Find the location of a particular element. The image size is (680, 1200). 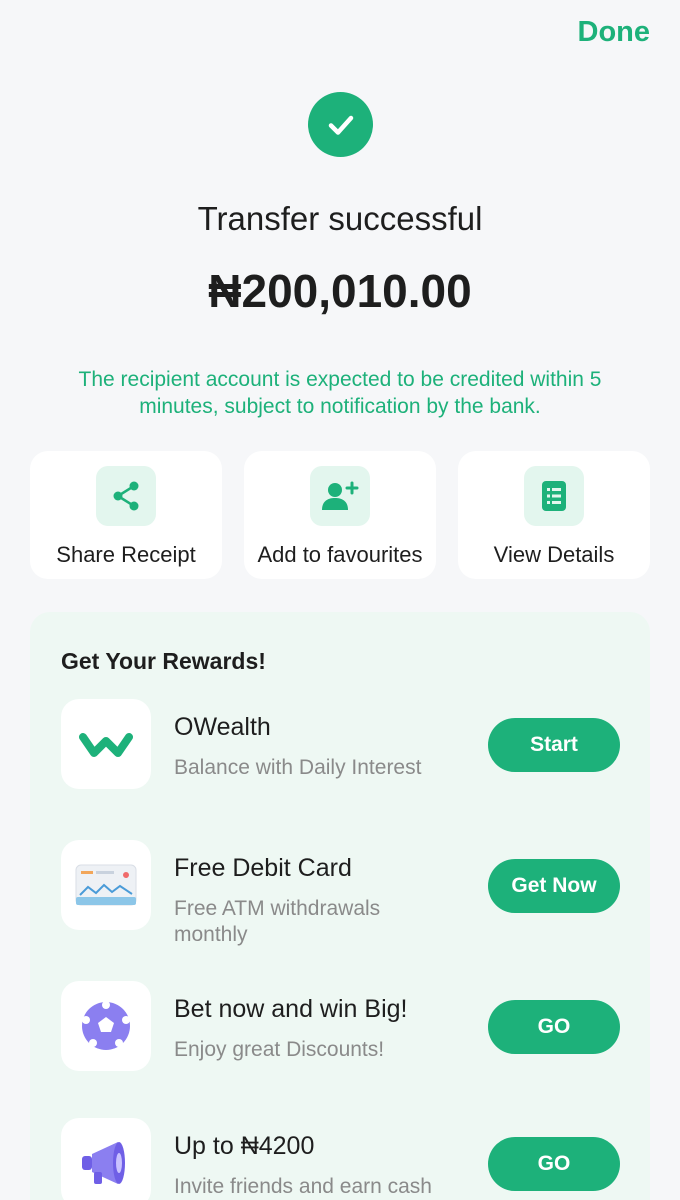

debit-card-icon is located at coordinates (106, 885).